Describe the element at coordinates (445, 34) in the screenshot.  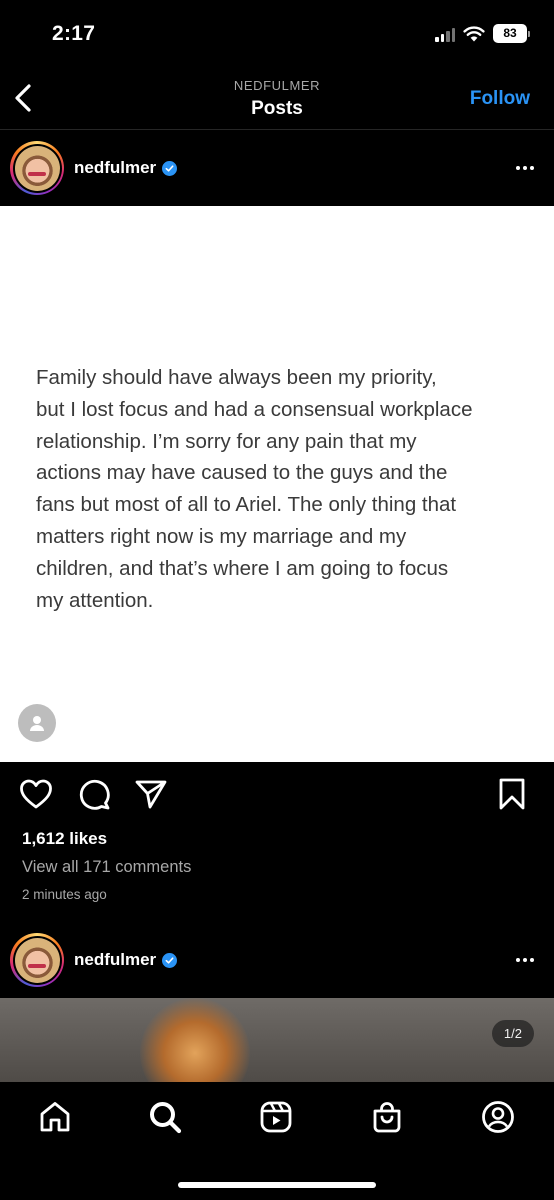
I see `cellular-signal-icon` at that location.